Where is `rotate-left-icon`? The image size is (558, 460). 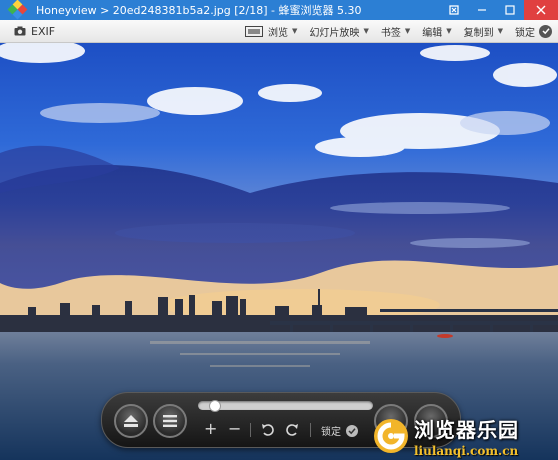 rotate-left-icon is located at coordinates (268, 430).